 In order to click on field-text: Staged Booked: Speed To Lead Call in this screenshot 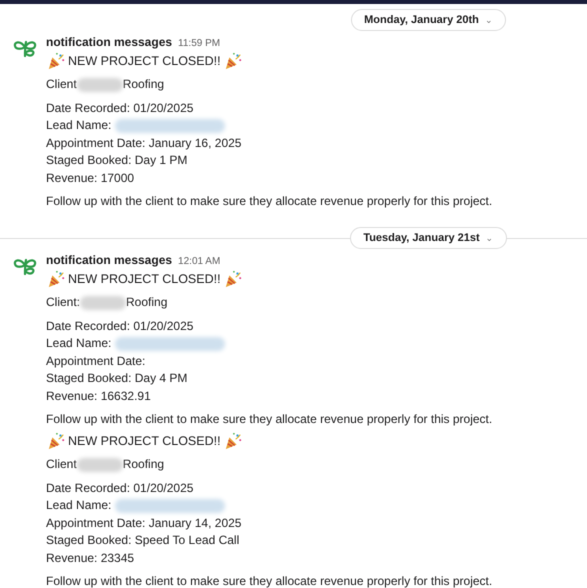, I will do `click(143, 540)`.